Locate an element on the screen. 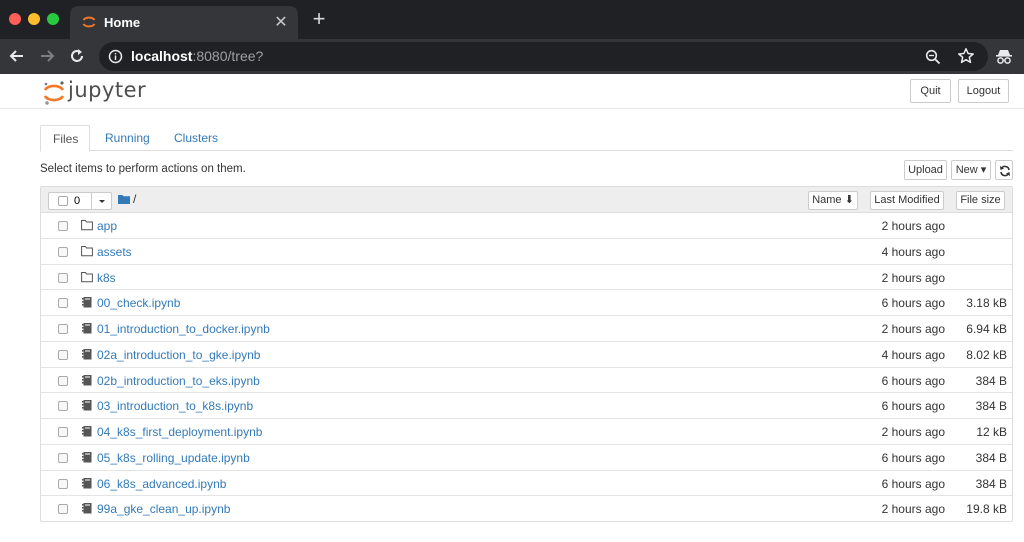 The height and width of the screenshot is (542, 1024). window-maximize-button is located at coordinates (53, 19).